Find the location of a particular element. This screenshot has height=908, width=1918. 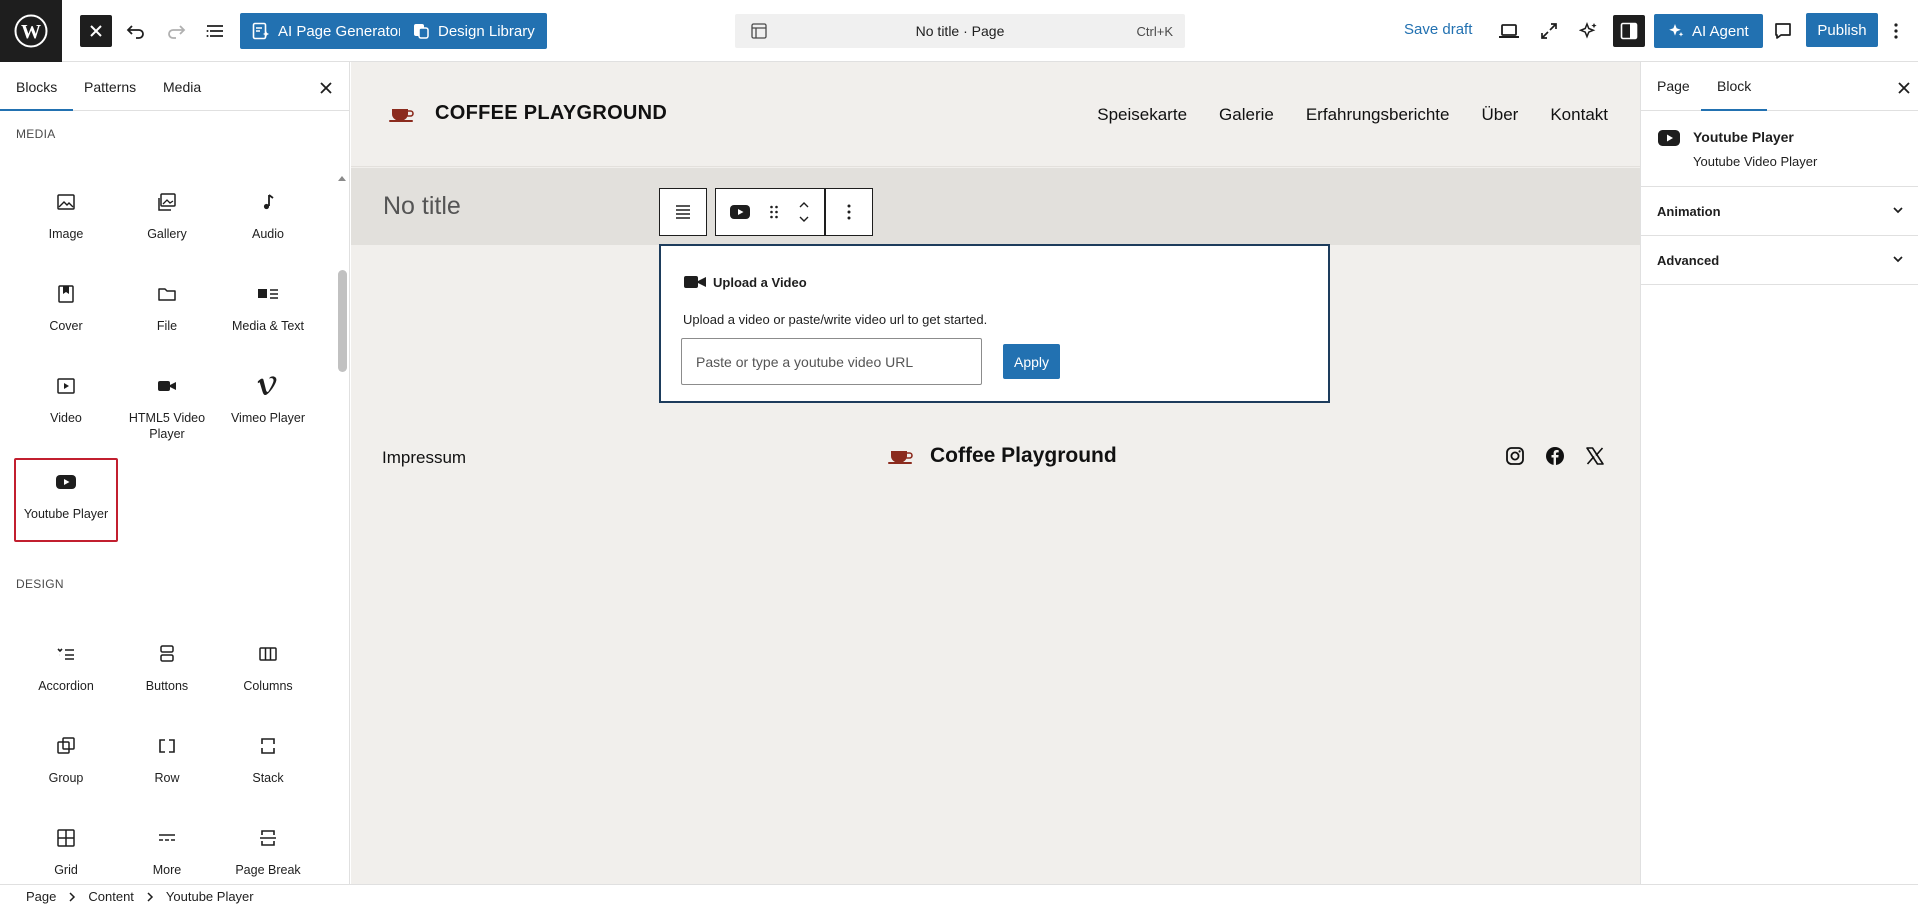

block-label: Vimeo Player is located at coordinates (268, 418).